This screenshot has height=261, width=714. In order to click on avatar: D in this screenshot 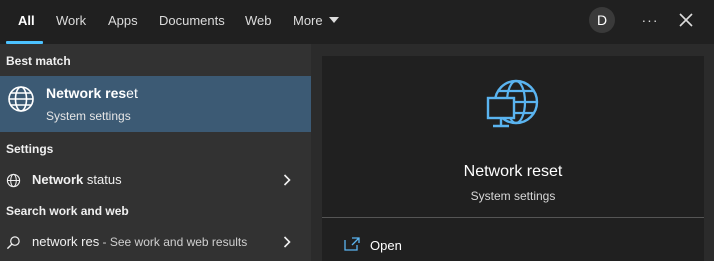, I will do `click(602, 20)`.